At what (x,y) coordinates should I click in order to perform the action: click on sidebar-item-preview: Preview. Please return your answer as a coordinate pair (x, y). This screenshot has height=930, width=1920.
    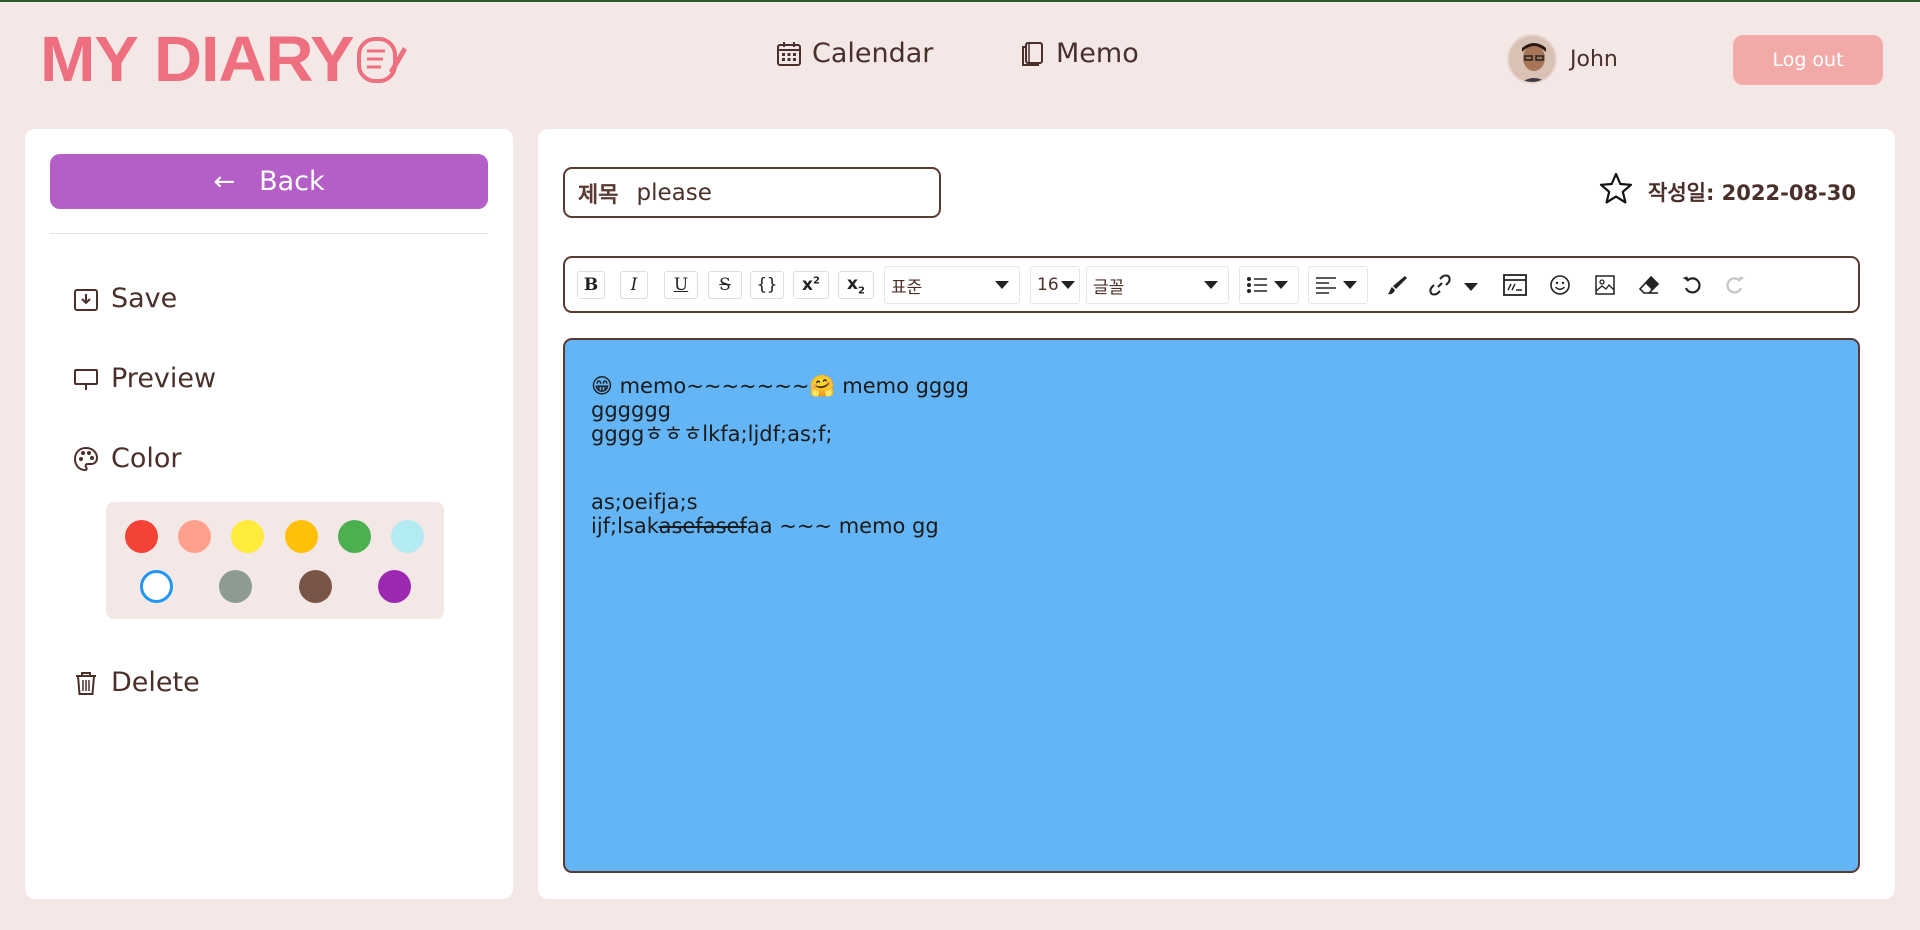
    Looking at the image, I should click on (144, 378).